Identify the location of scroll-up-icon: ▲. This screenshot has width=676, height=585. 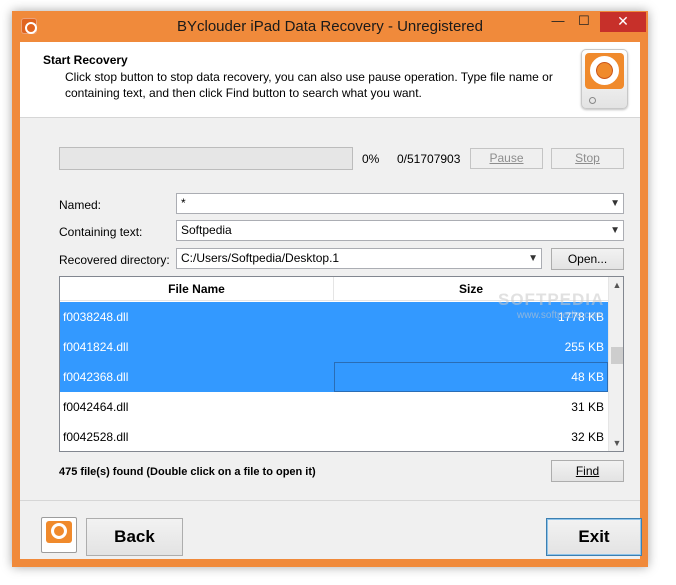
(616, 285).